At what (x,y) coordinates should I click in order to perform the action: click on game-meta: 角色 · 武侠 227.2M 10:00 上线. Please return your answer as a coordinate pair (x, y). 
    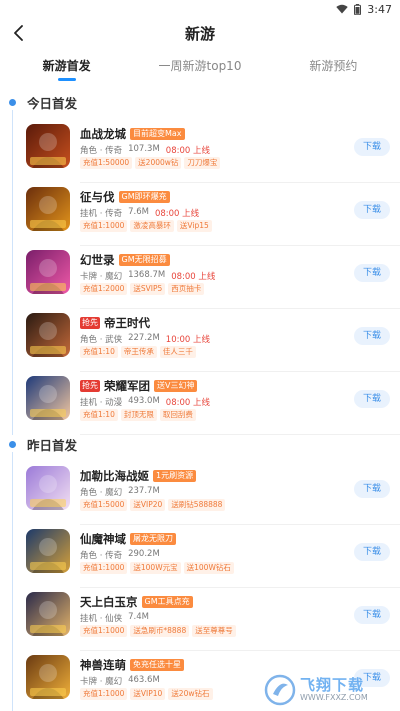
    Looking at the image, I should click on (145, 339).